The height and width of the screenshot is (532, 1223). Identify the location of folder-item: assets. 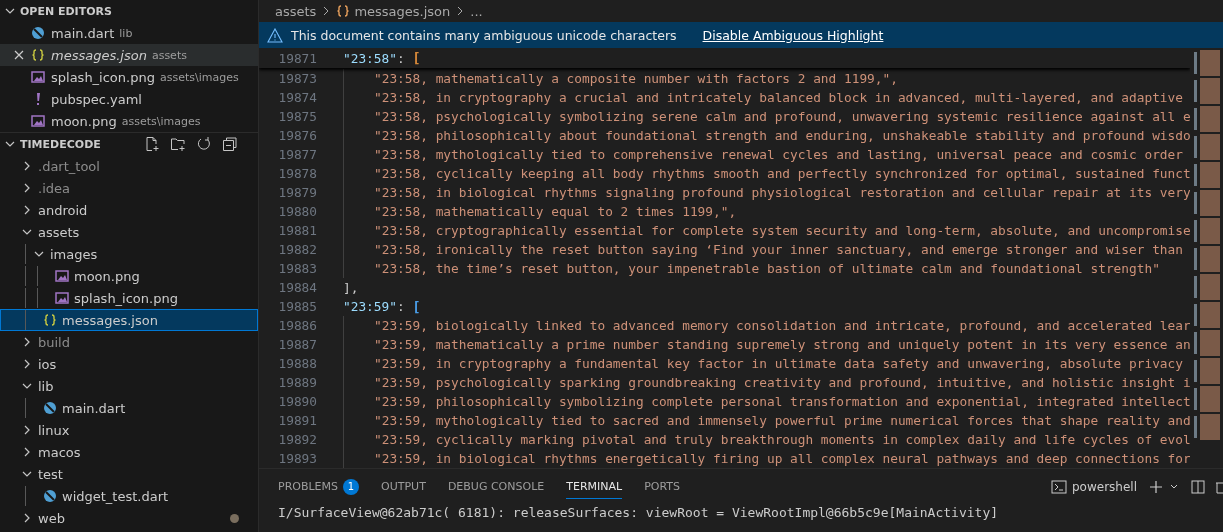
(129, 232).